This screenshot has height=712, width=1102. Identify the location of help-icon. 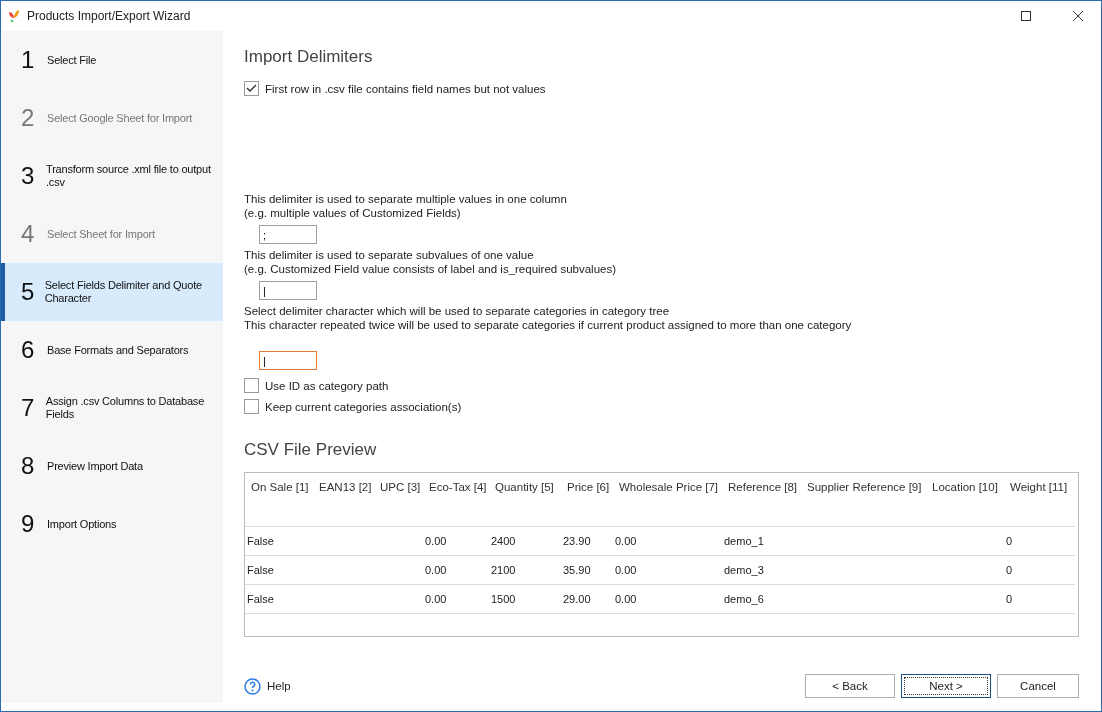
(252, 686).